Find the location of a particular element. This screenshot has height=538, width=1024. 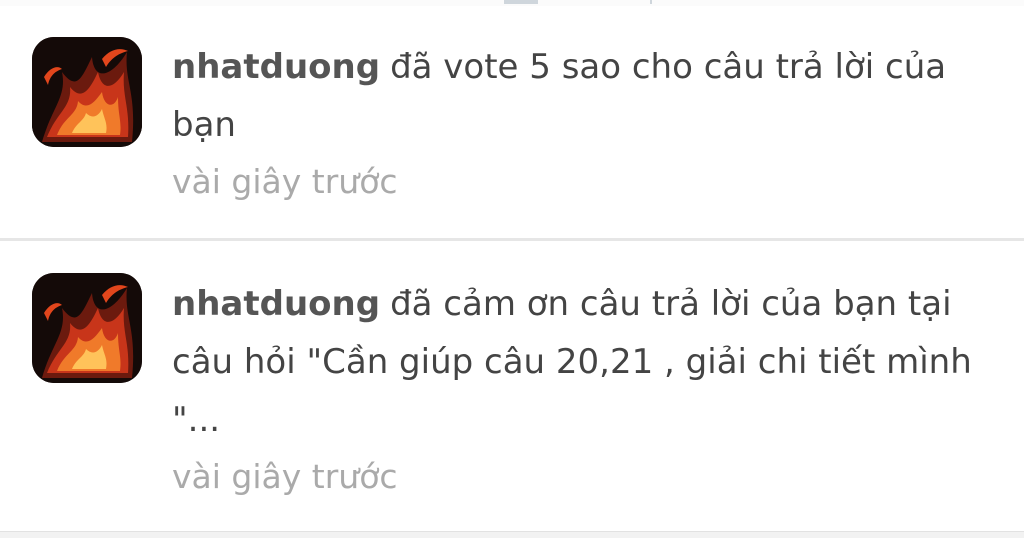

top-strip-marker is located at coordinates (521, 2).